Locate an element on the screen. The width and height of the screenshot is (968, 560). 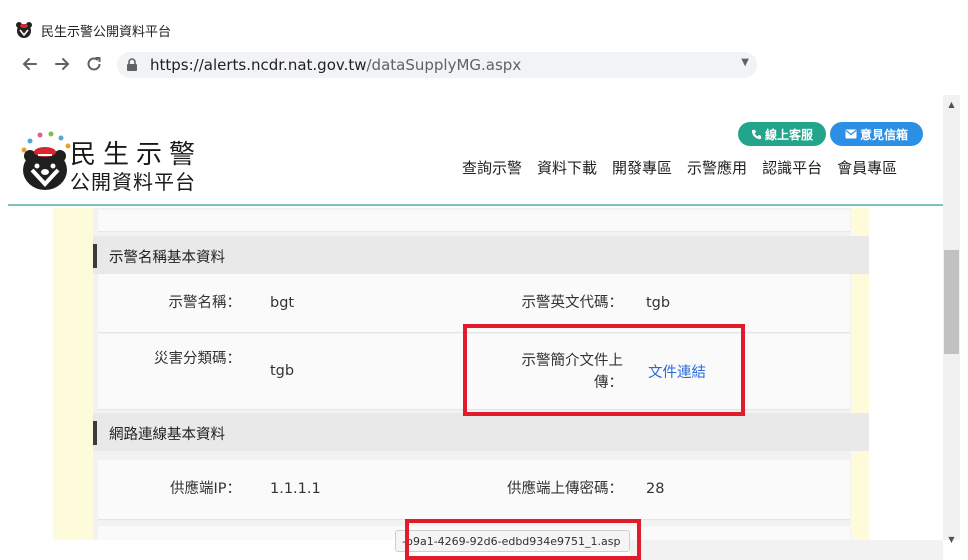
phone-icon is located at coordinates (756, 134).